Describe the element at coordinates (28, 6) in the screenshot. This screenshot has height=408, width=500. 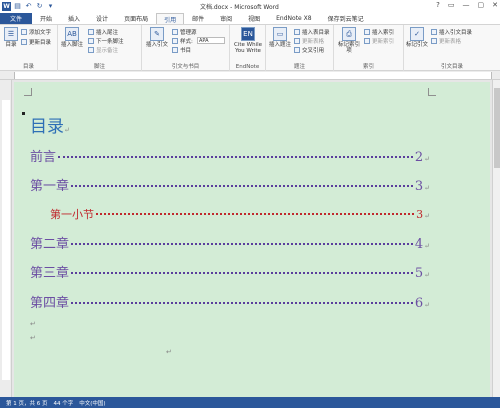
I see `undo-icon: ↶` at that location.